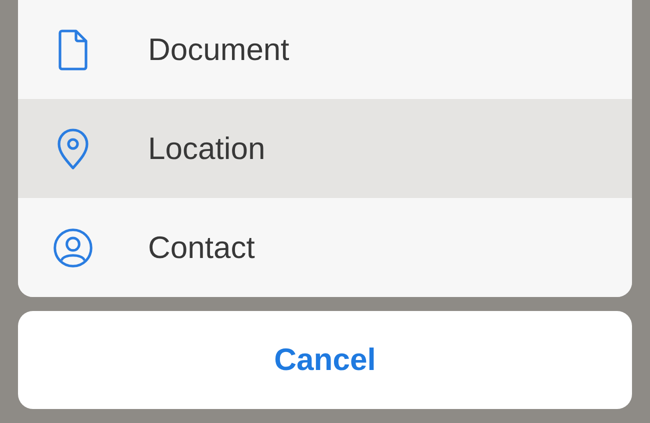  I want to click on contact-icon, so click(73, 248).